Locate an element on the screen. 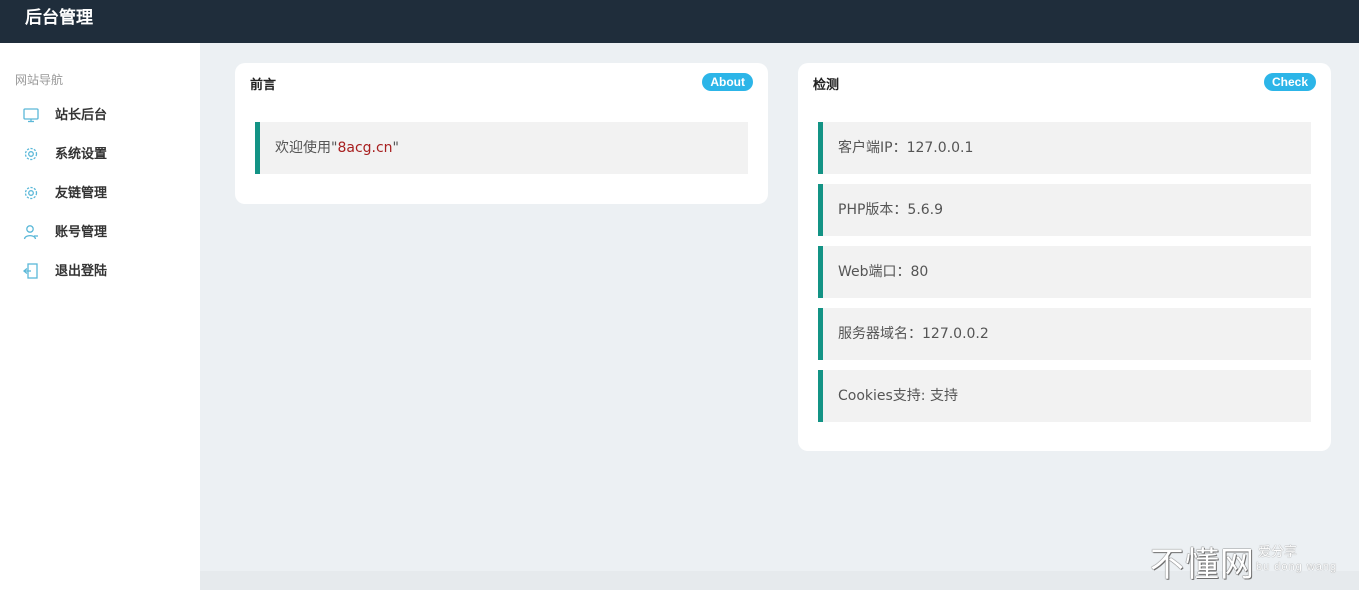 The image size is (1359, 590). sidebar-item-system-settings: 系统设置 is located at coordinates (100, 154).